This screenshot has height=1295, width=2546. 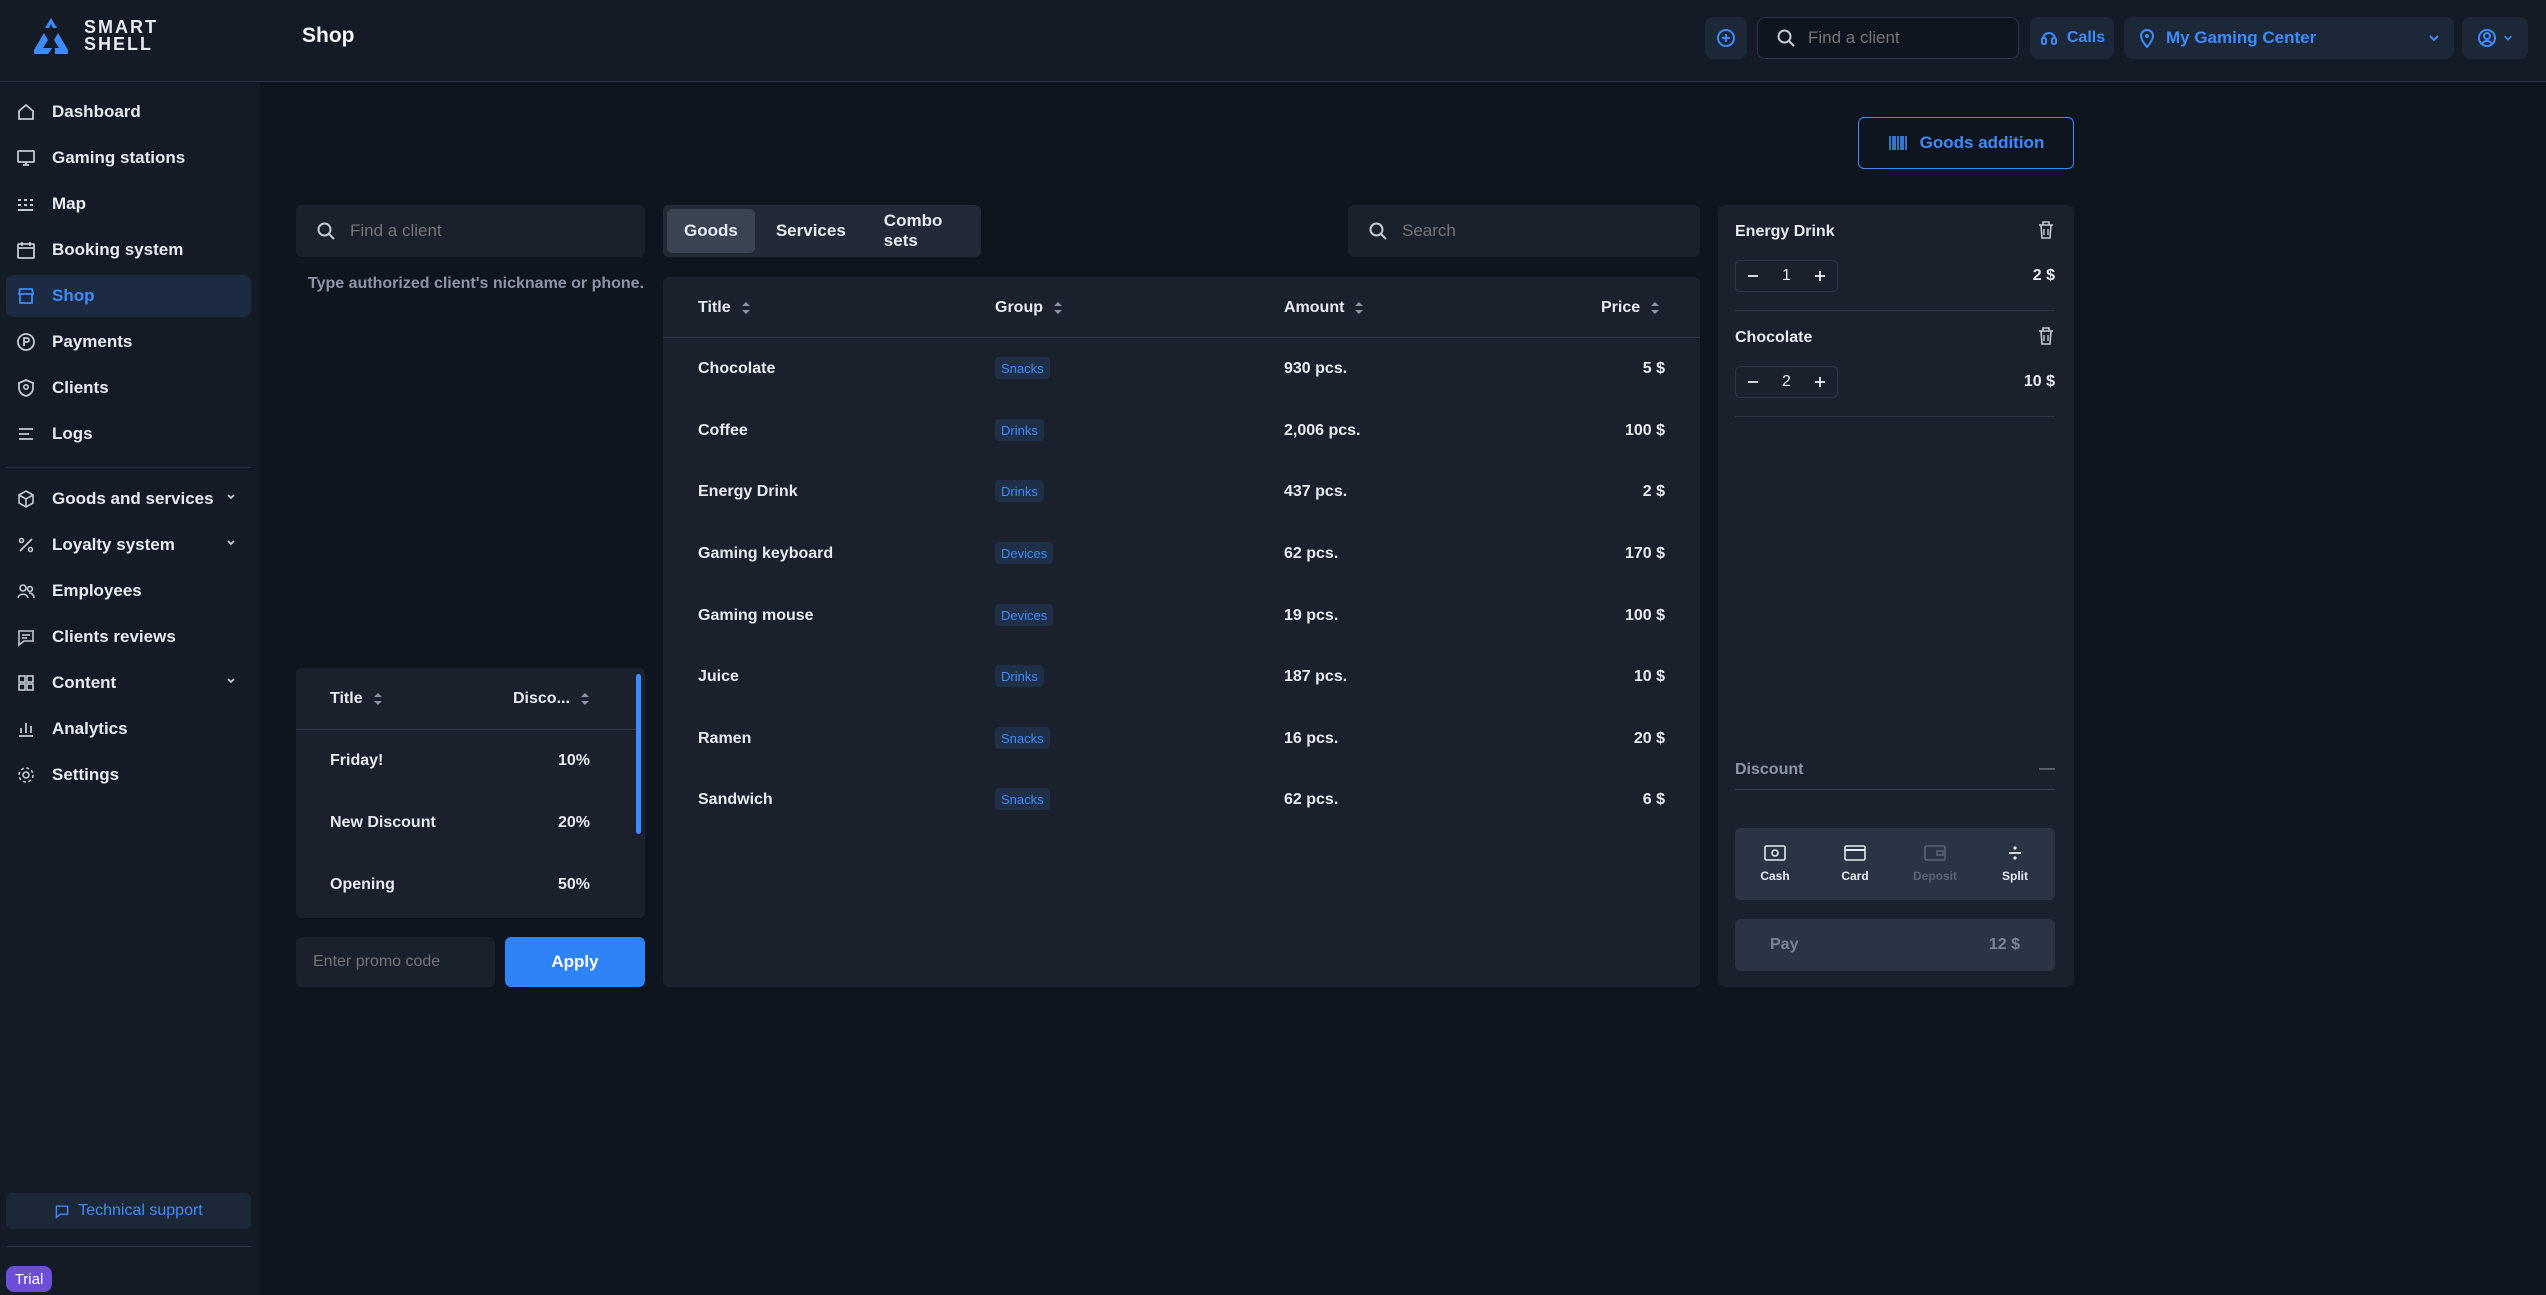 What do you see at coordinates (1786, 382) in the screenshot?
I see `quantity-value: 2` at bounding box center [1786, 382].